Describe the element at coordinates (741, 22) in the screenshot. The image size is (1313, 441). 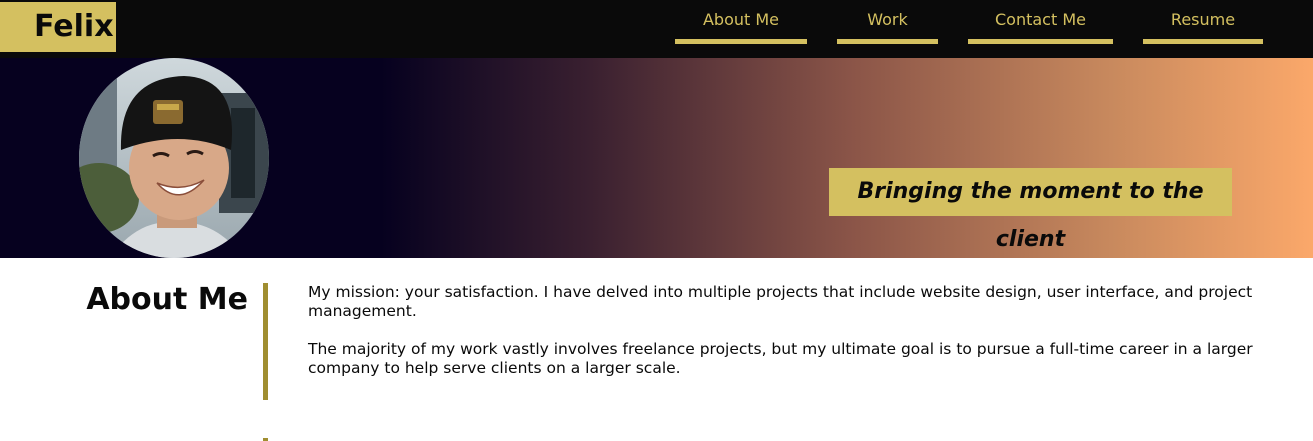
I see `nav-about-me: About Me` at that location.